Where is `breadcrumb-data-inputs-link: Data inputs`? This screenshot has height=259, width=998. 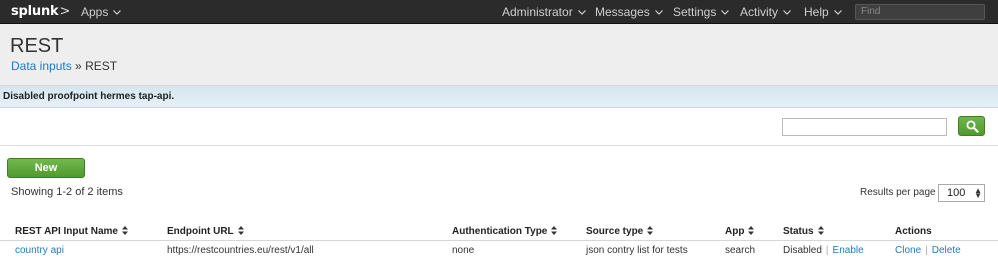 breadcrumb-data-inputs-link: Data inputs is located at coordinates (41, 66).